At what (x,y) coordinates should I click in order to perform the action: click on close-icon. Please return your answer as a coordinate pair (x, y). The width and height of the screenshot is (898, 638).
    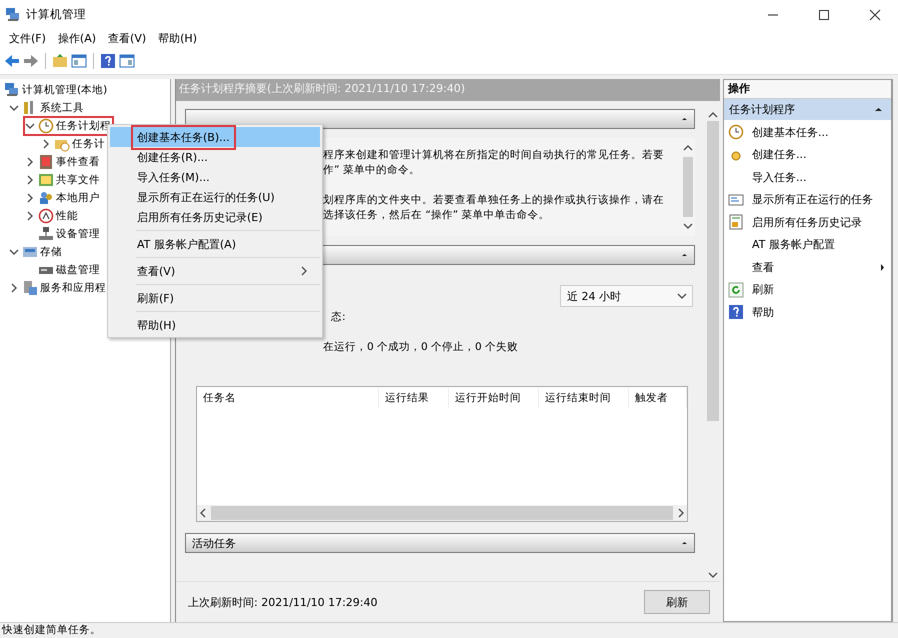
    Looking at the image, I should click on (875, 14).